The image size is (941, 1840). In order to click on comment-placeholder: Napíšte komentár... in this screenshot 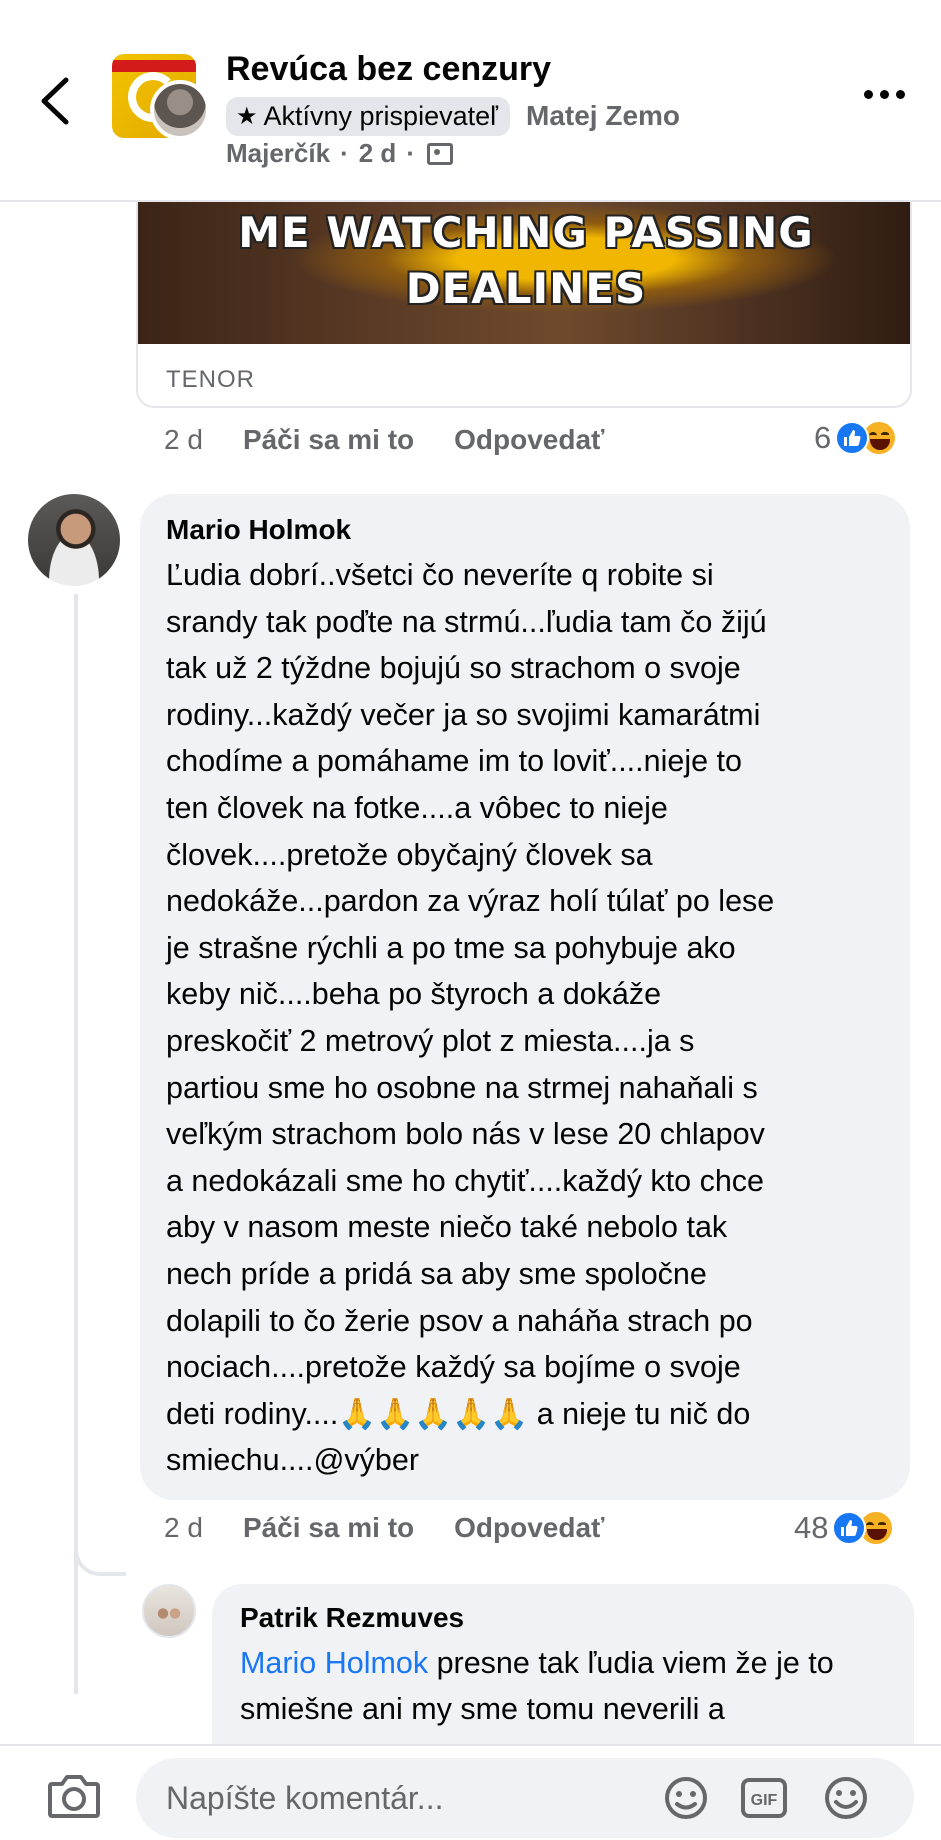, I will do `click(305, 1798)`.